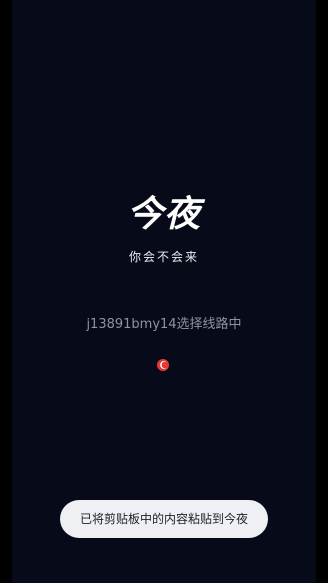  What do you see at coordinates (164, 324) in the screenshot?
I see `route-selection-status: j13891bmy14选择线路中` at bounding box center [164, 324].